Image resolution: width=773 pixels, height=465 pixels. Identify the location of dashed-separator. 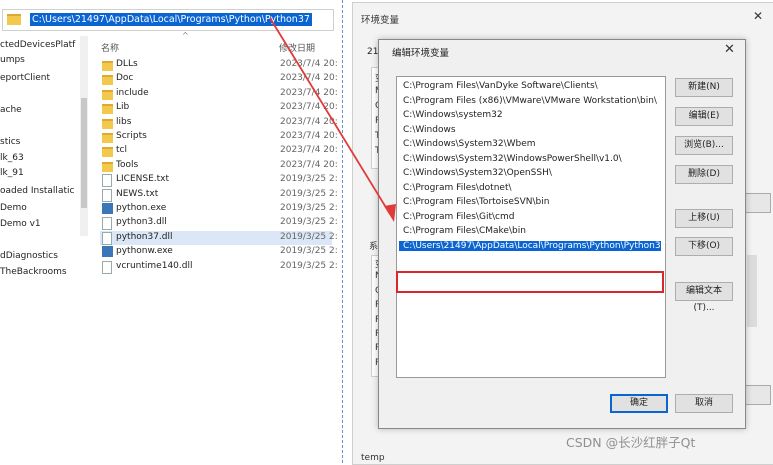
(345, 231).